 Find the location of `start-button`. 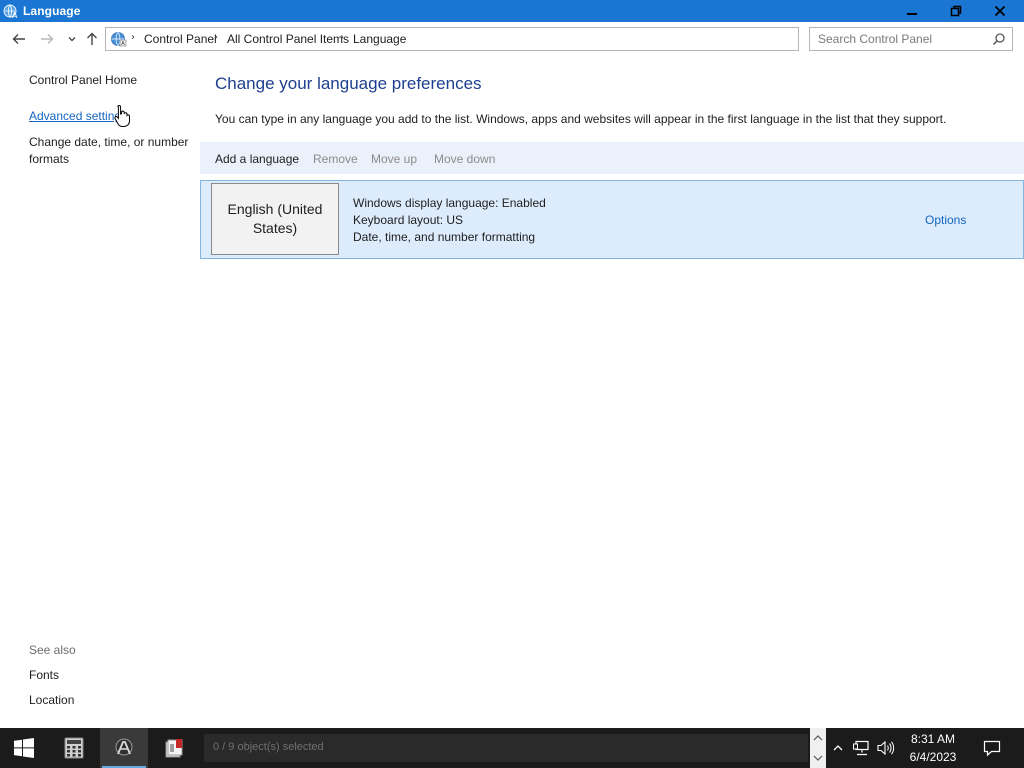

start-button is located at coordinates (24, 748).